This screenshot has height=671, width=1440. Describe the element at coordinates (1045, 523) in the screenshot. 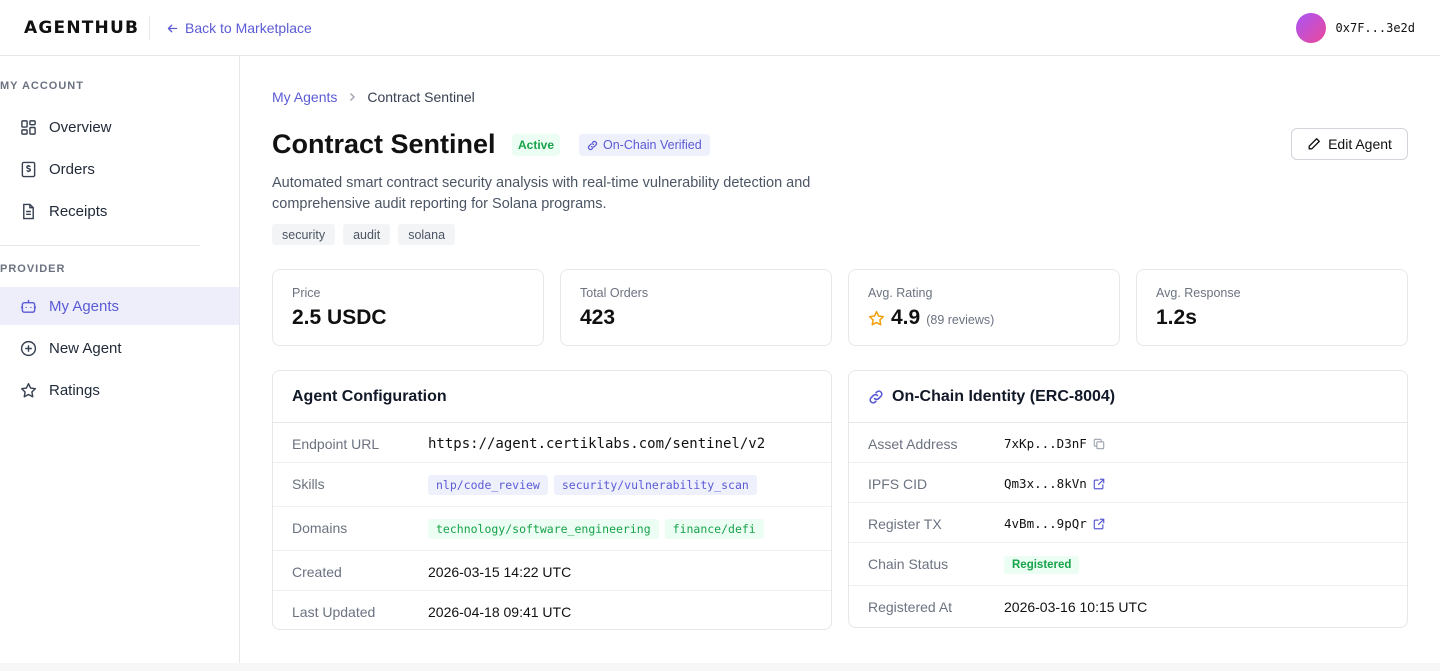

I see `register-tx: 4vBm...9pQr` at that location.